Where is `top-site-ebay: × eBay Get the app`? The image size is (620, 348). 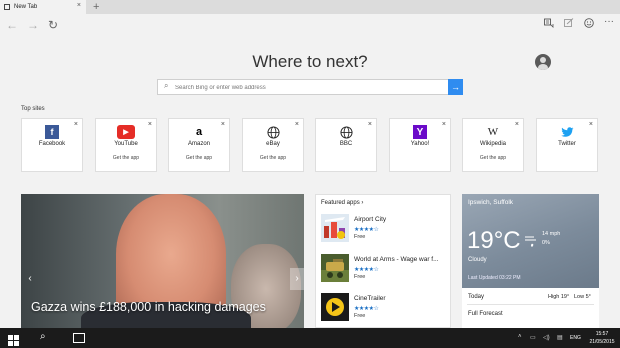 top-site-ebay: × eBay Get the app is located at coordinates (273, 145).